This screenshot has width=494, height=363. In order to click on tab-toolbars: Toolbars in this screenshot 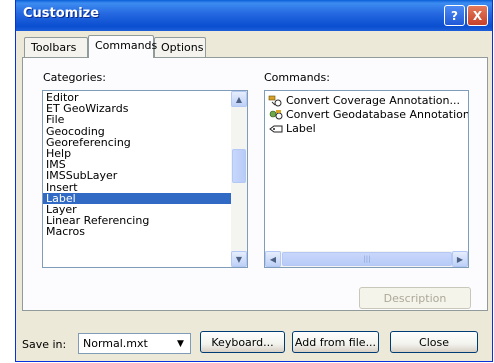, I will do `click(56, 47)`.